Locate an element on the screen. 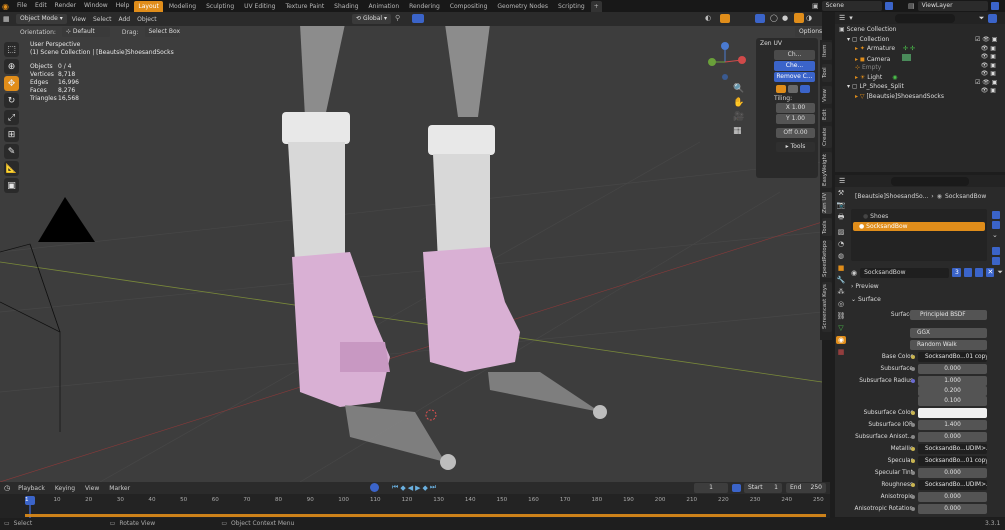  shading-material-icon is located at coordinates (799, 18).